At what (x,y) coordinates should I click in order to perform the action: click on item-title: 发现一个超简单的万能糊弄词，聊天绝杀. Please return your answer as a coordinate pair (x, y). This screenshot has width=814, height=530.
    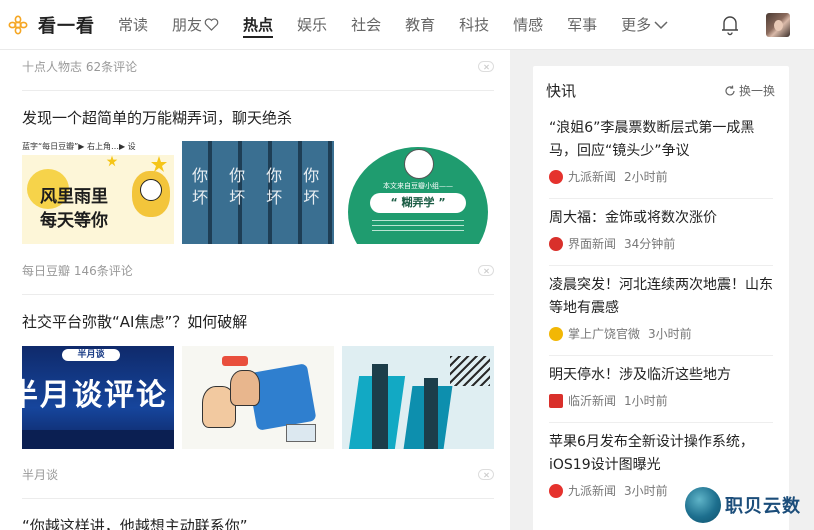
    Looking at the image, I should click on (258, 118).